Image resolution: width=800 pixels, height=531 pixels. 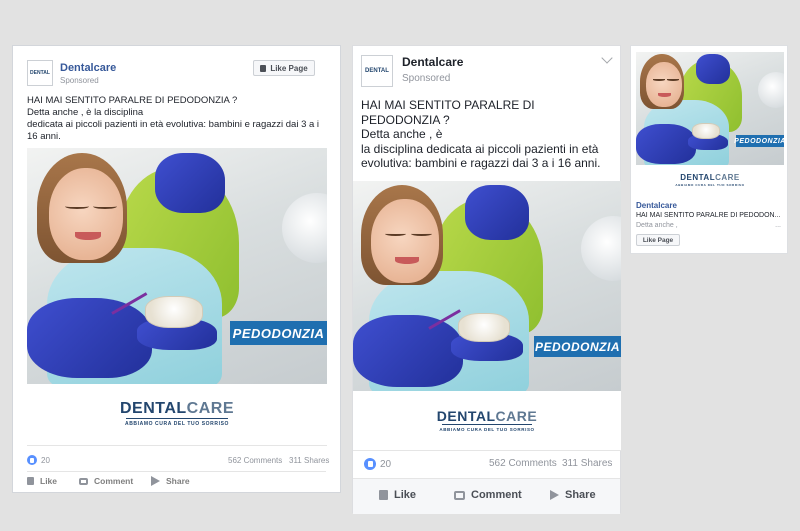 I want to click on ad-description: Detta anche ,, so click(x=657, y=225).